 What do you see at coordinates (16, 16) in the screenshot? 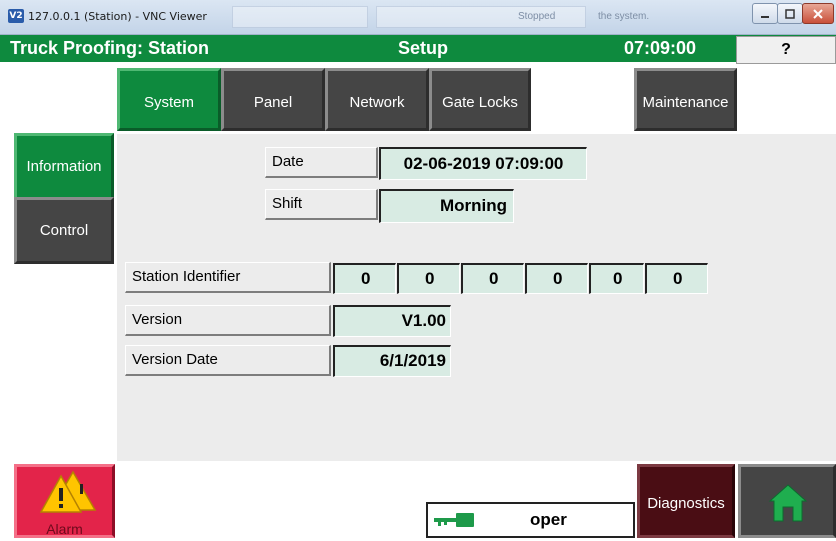
I see `app-icon: V2` at bounding box center [16, 16].